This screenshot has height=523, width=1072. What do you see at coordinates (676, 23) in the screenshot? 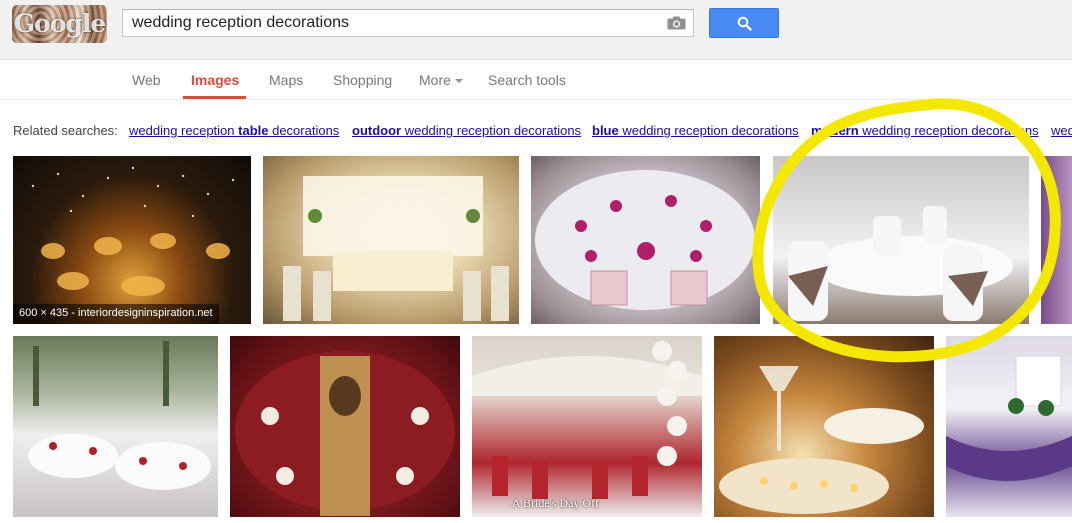
I see `camera-icon` at bounding box center [676, 23].